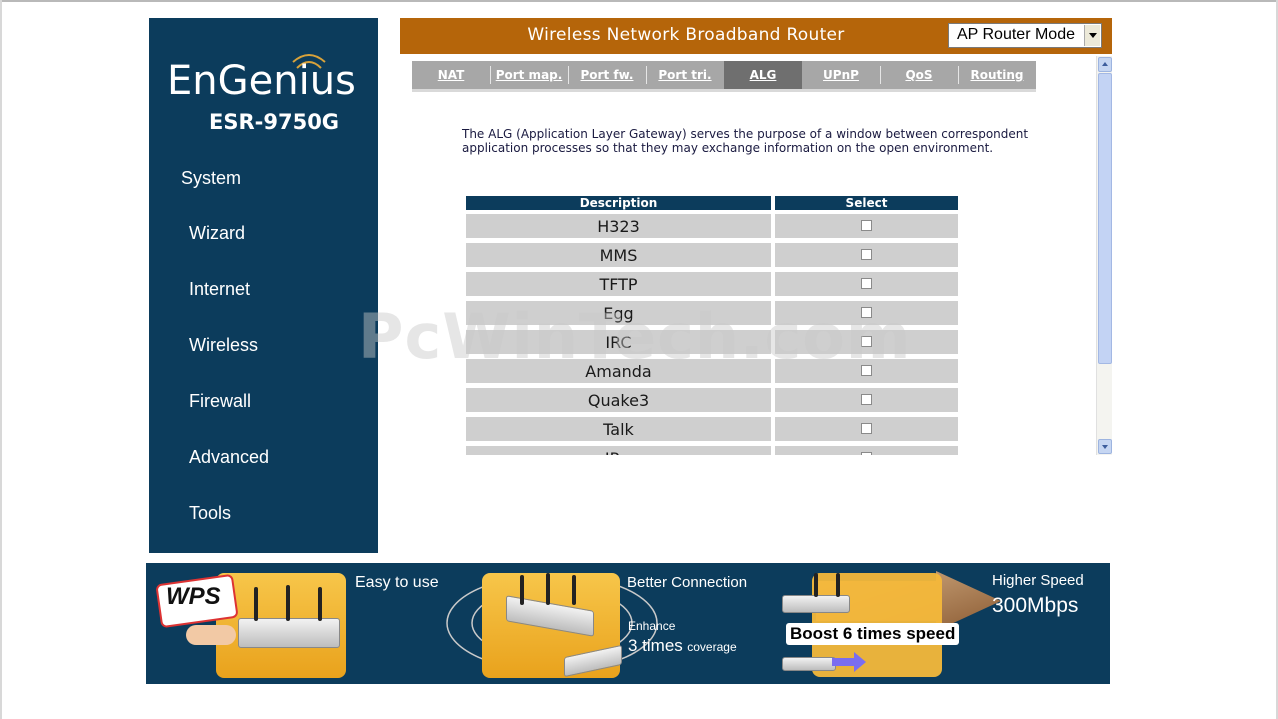 The height and width of the screenshot is (719, 1278). What do you see at coordinates (1092, 35) in the screenshot?
I see `chevron-down-icon` at bounding box center [1092, 35].